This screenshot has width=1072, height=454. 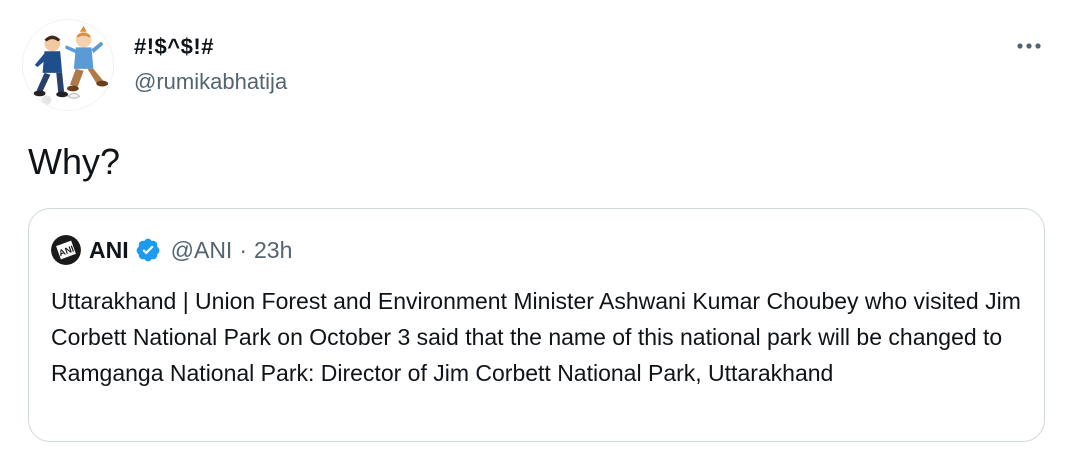 I want to click on more-options-icon, so click(x=1029, y=46).